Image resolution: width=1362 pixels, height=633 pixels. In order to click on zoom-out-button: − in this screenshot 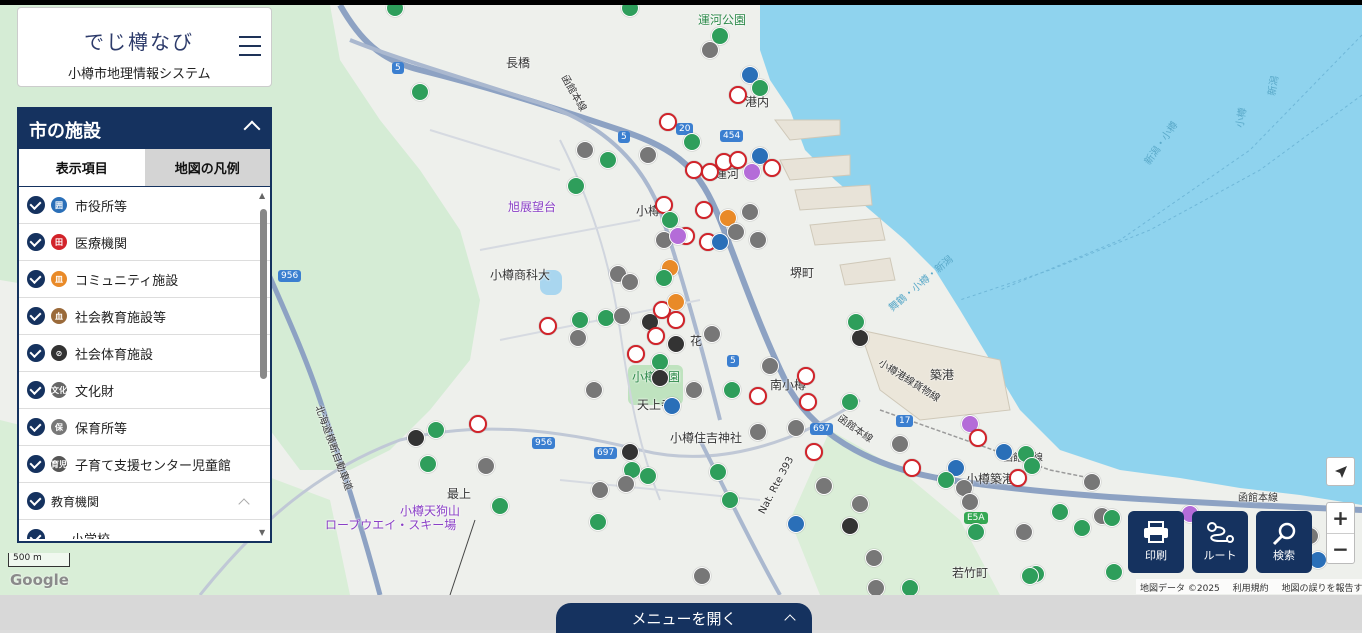, I will do `click(1340, 549)`.